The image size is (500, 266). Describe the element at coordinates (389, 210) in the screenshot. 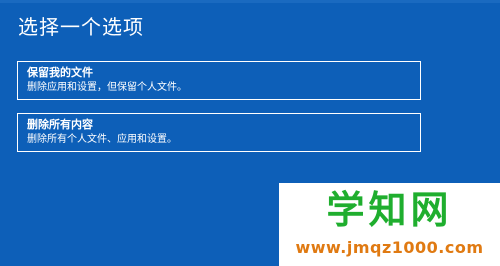

I see `watermark-logo: 学知网` at that location.